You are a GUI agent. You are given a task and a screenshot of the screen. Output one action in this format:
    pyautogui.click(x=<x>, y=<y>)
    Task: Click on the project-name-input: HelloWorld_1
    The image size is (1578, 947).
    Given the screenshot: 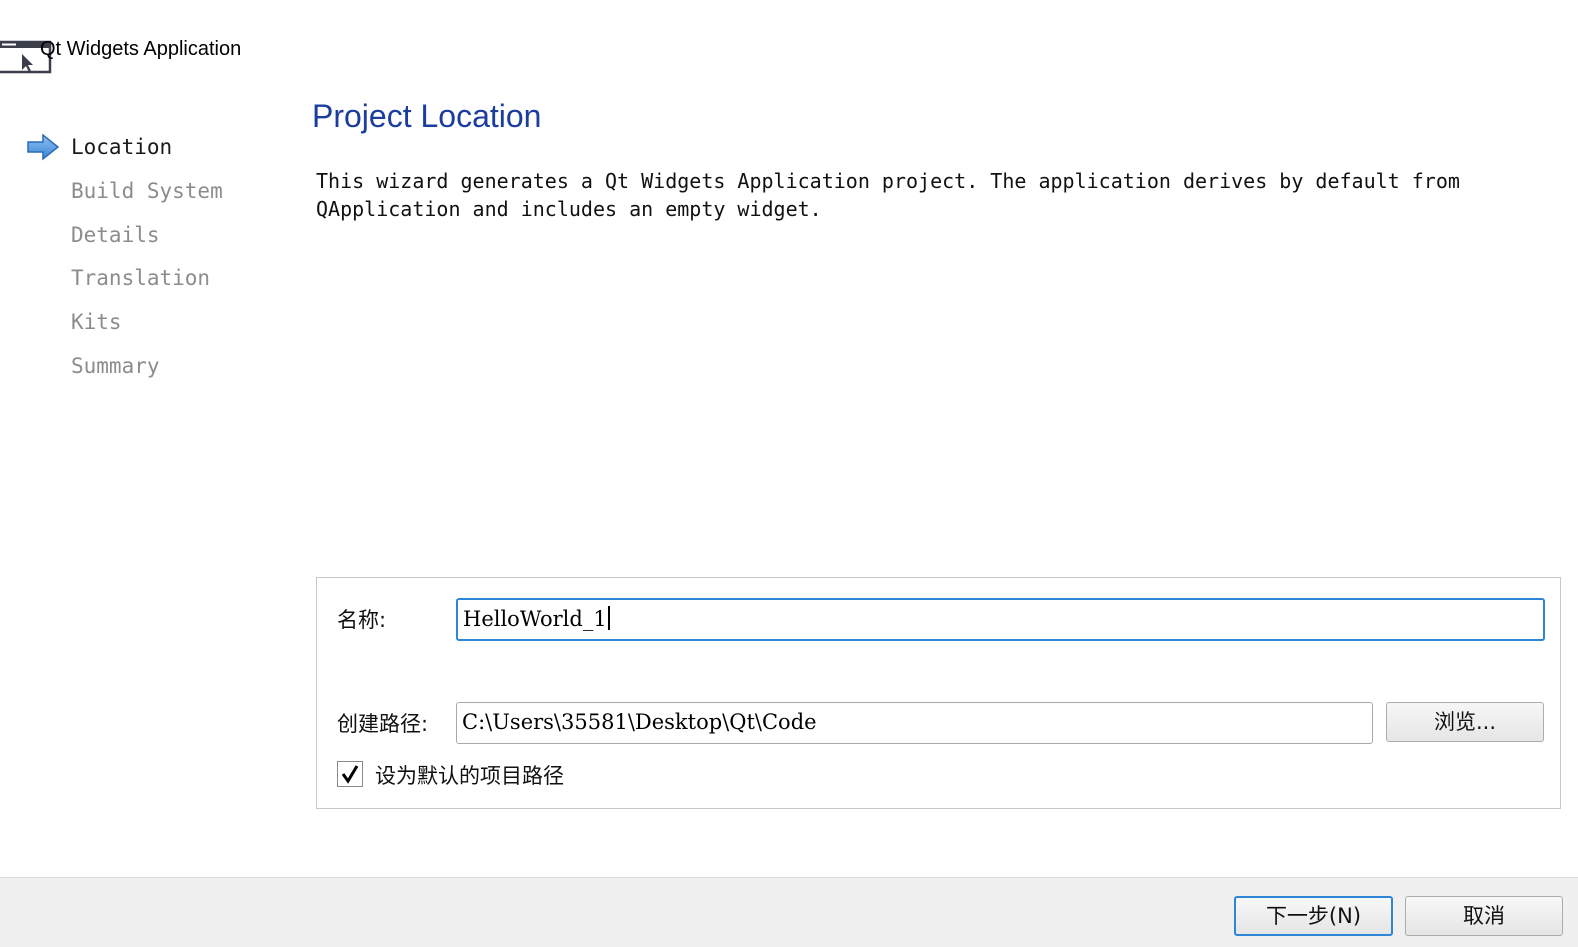 What is the action you would take?
    pyautogui.click(x=1000, y=619)
    